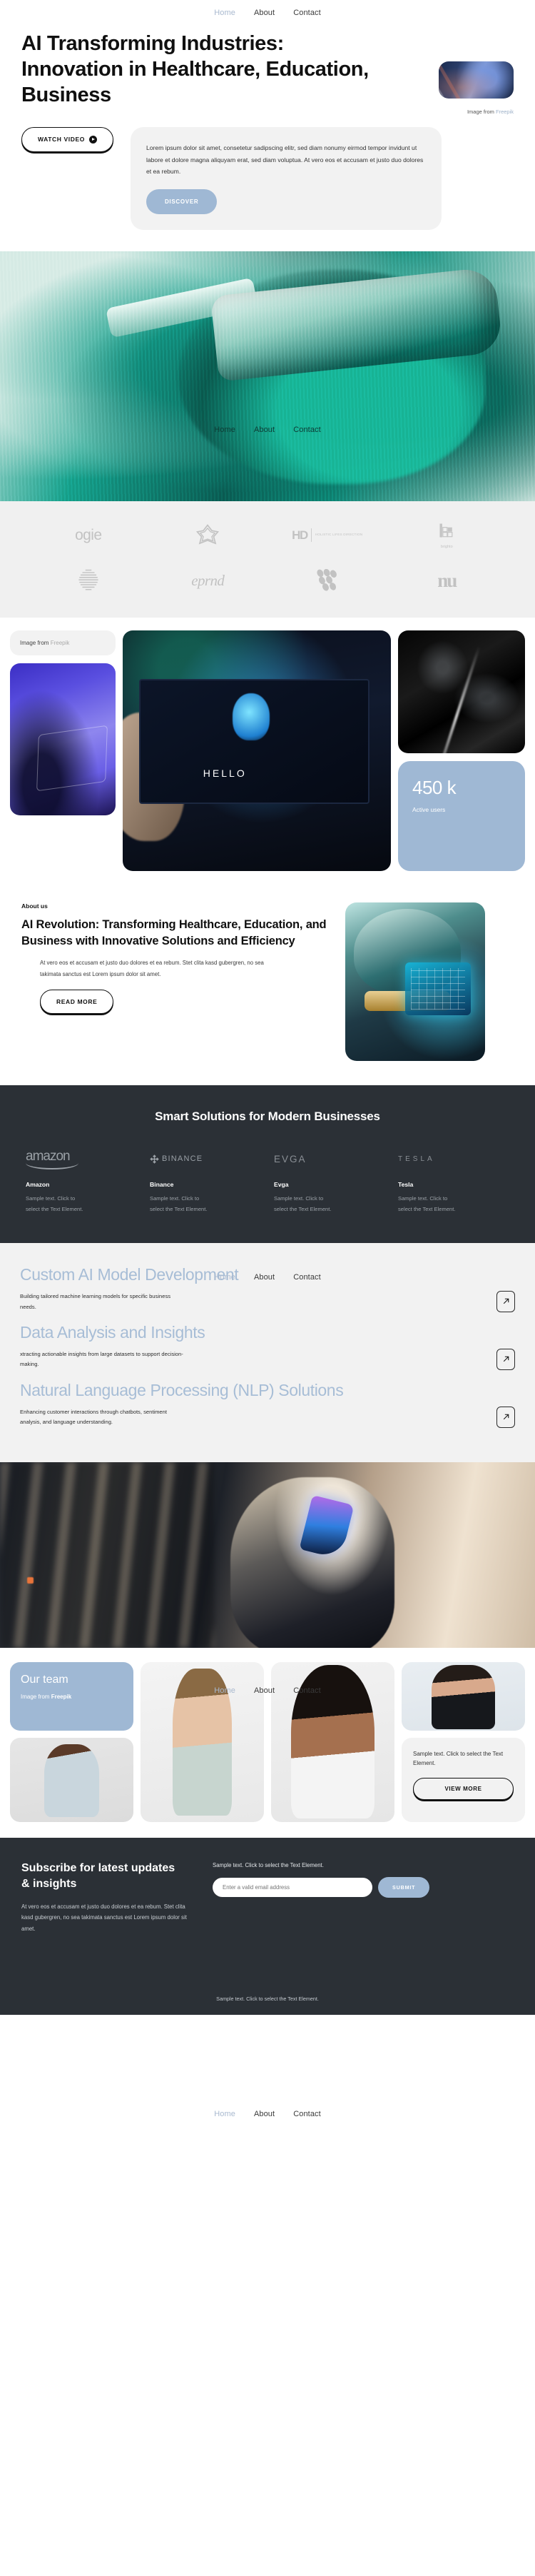  I want to click on logo-flower-mark, so click(207, 536).